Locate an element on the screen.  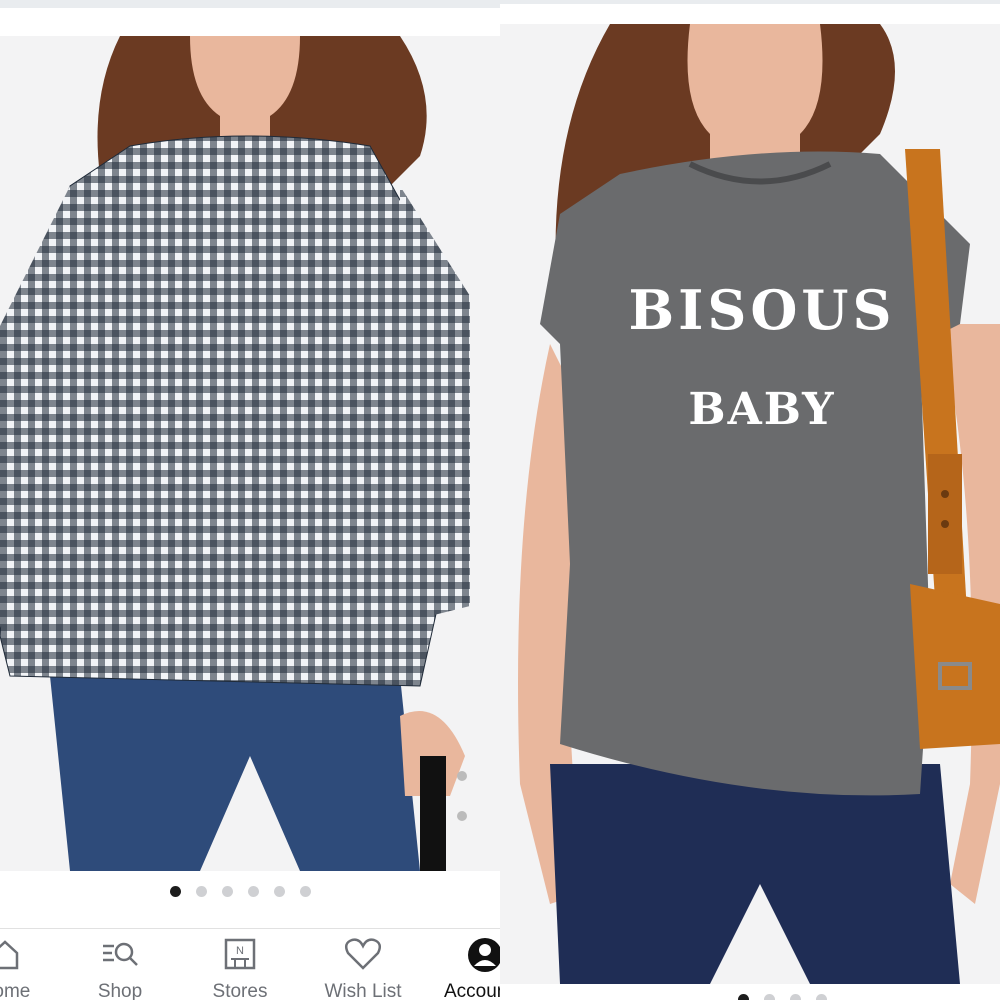
tab-account: Account is located at coordinates (470, 964).